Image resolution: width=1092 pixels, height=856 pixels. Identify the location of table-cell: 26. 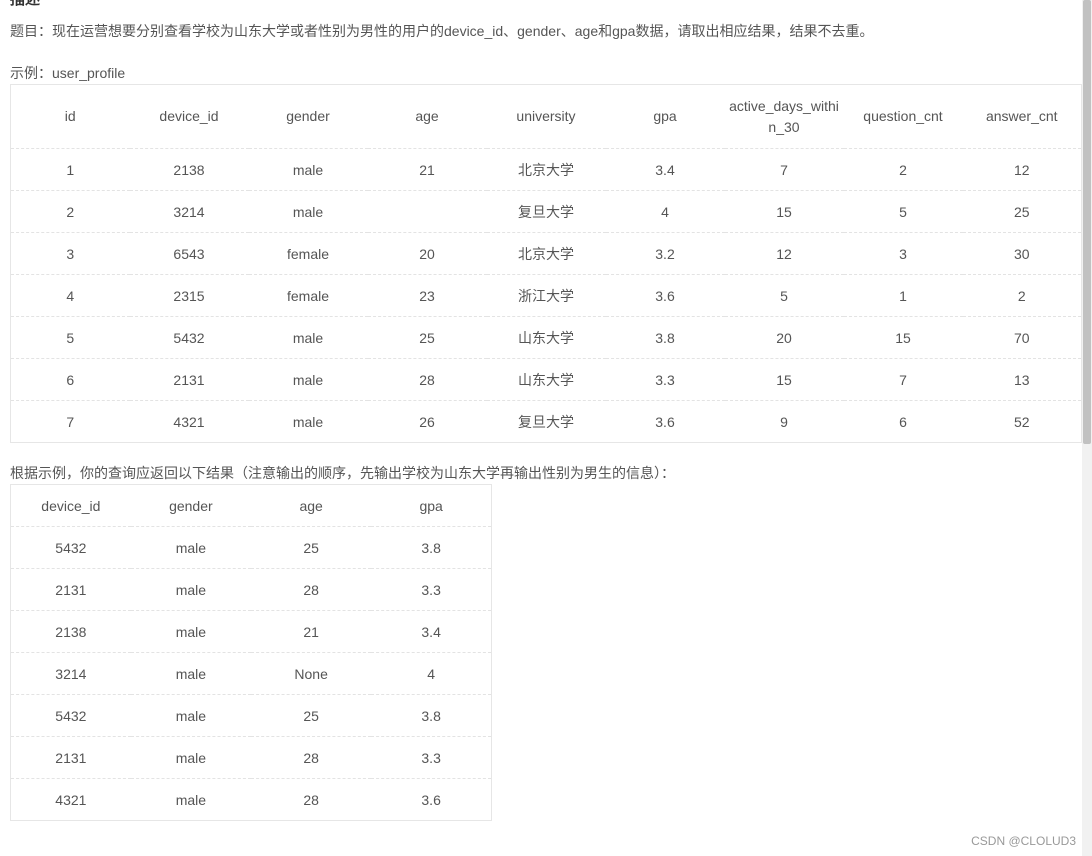
(427, 421).